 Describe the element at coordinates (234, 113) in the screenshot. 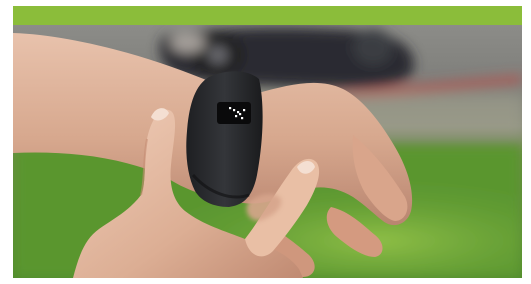

I see `tracker-display` at that location.